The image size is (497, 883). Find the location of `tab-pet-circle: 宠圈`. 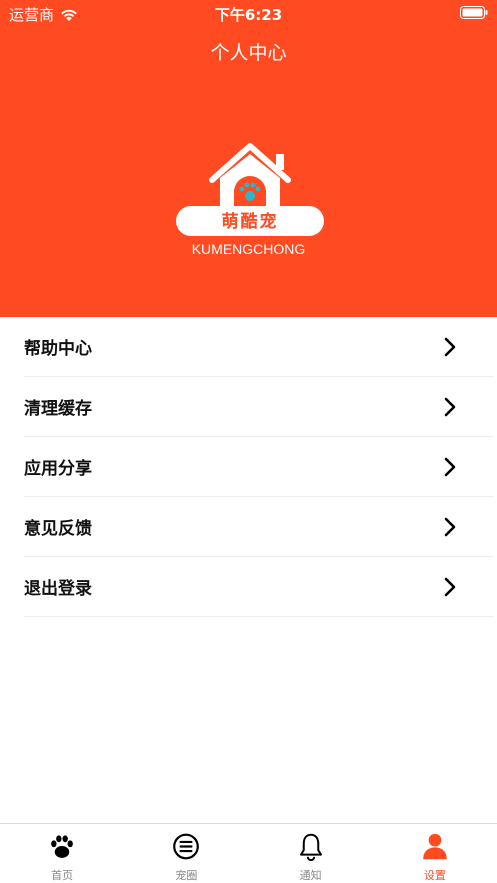

tab-pet-circle: 宠圈 is located at coordinates (186, 853).